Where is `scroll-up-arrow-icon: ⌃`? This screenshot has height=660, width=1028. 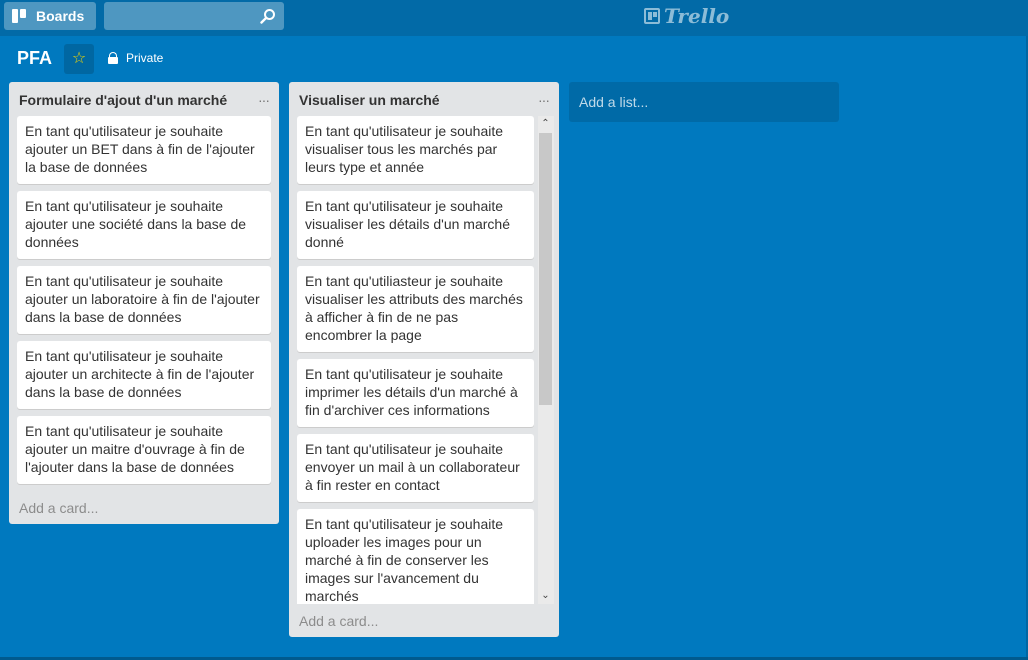 scroll-up-arrow-icon: ⌃ is located at coordinates (545, 124).